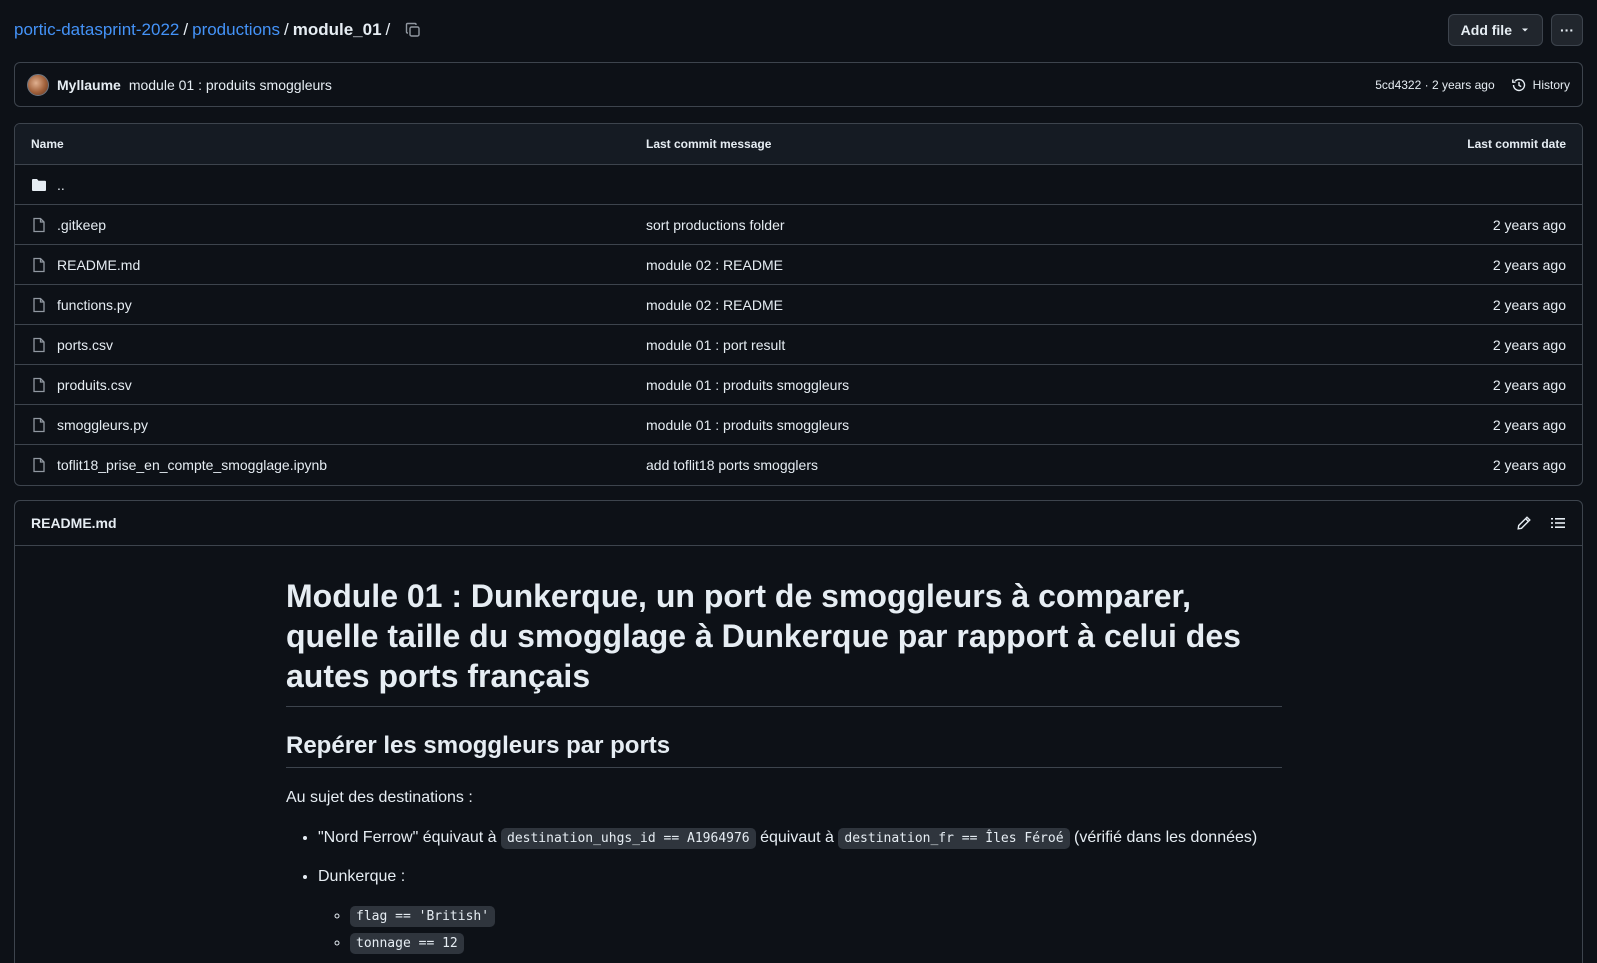 This screenshot has height=963, width=1597. Describe the element at coordinates (39, 185) in the screenshot. I see `folder-icon` at that location.